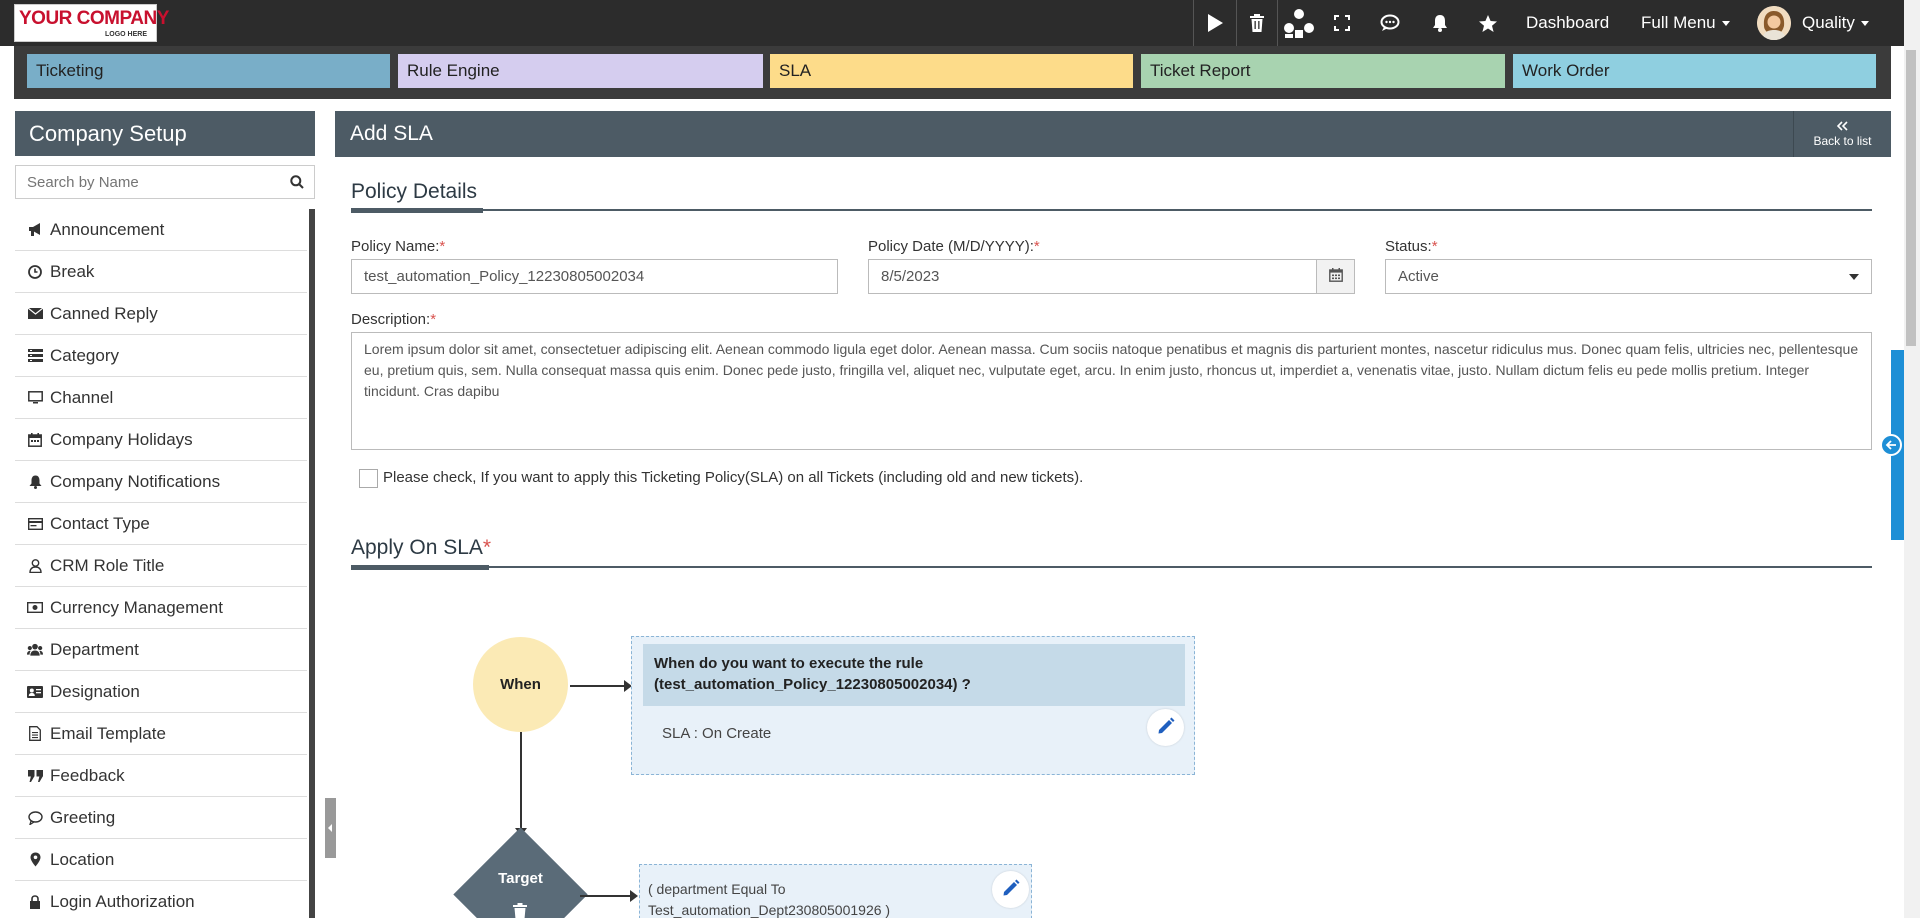 Image resolution: width=1920 pixels, height=918 pixels. I want to click on megaphone-icon, so click(35, 230).